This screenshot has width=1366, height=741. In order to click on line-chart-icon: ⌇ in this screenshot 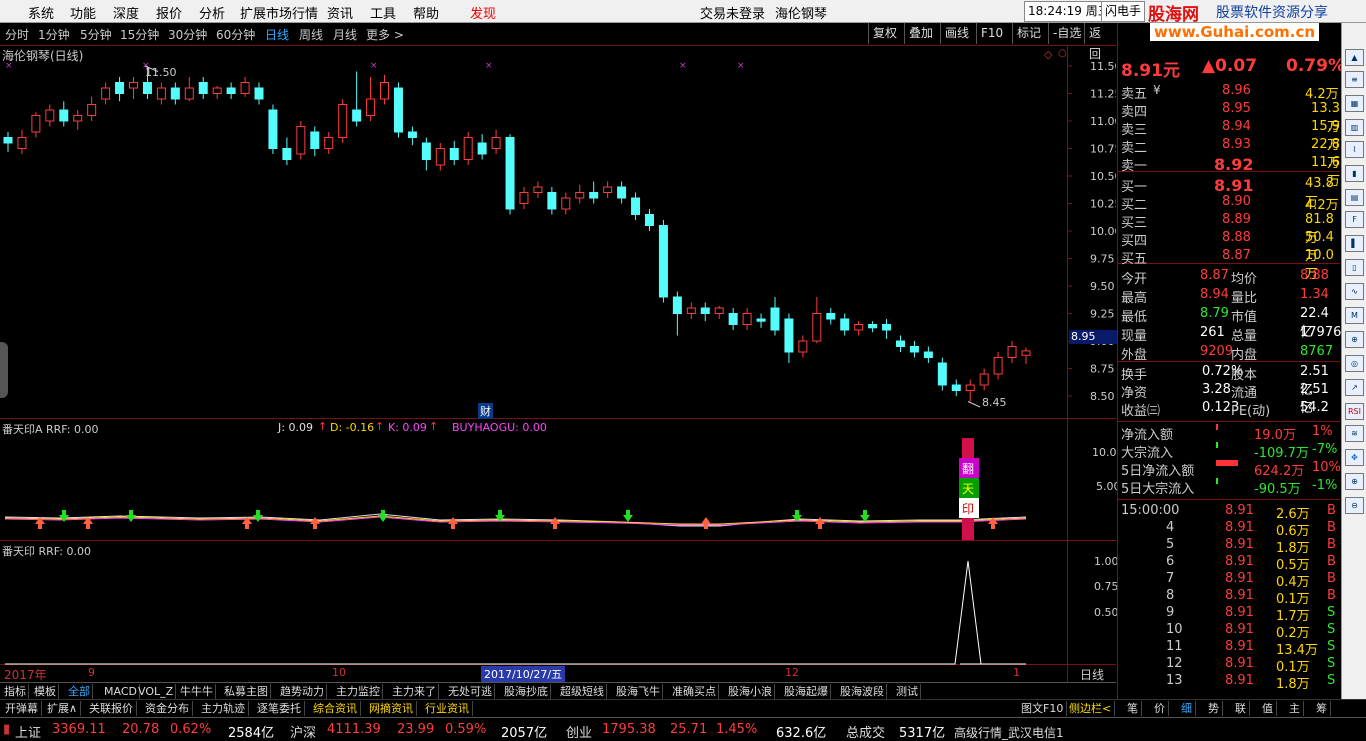, I will do `click(1354, 149)`.